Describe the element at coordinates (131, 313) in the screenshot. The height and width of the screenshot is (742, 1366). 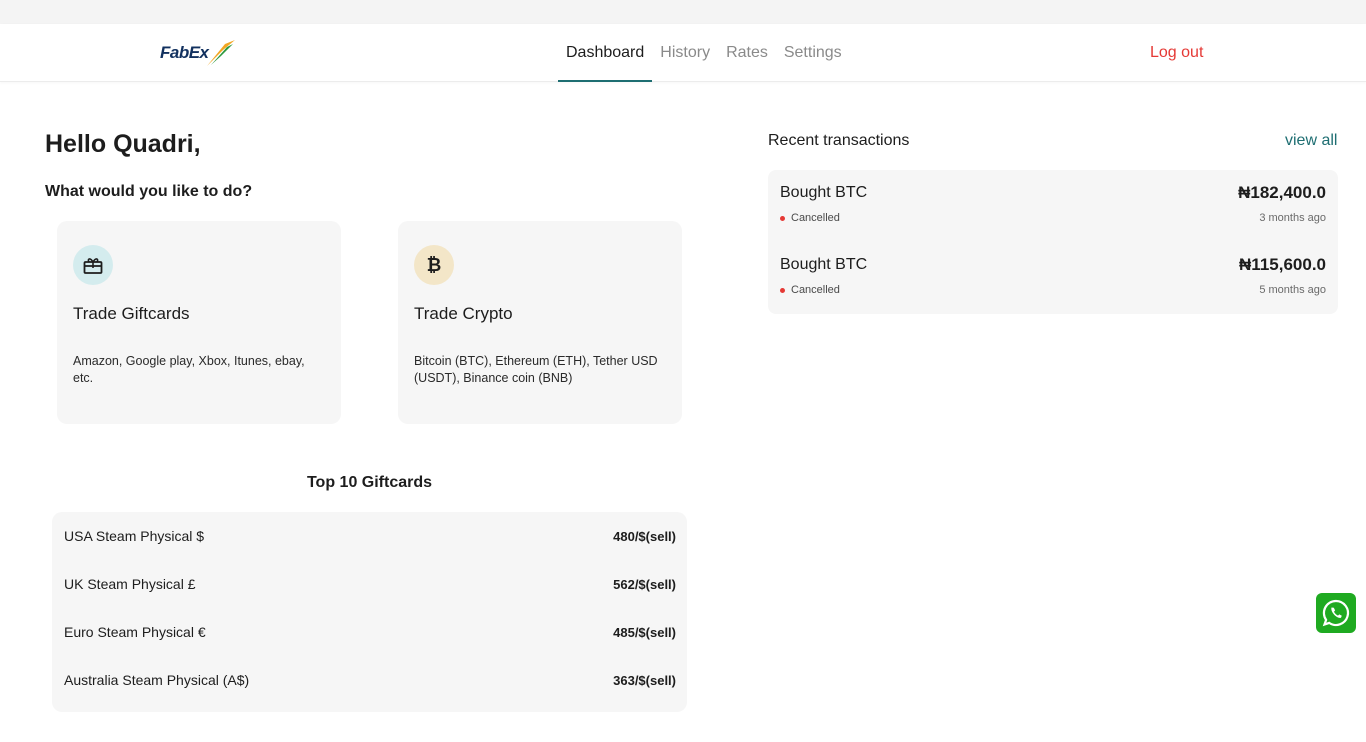
I see `card-title: Trade Giftcards` at that location.